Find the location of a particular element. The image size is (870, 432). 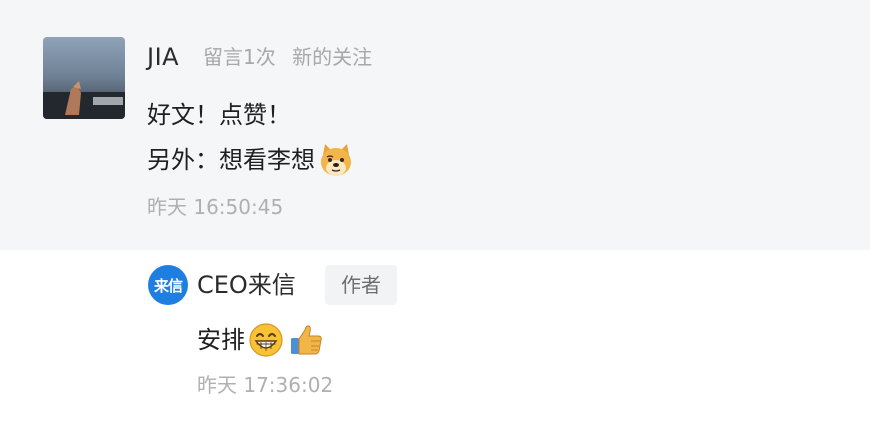

author-avatar: 来信 is located at coordinates (168, 285).